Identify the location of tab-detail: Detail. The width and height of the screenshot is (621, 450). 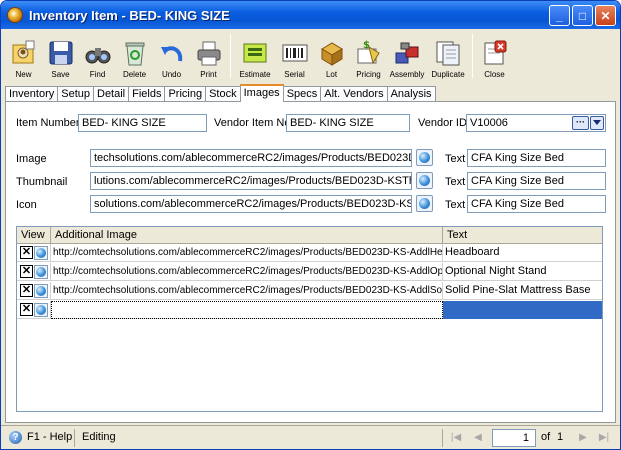
(111, 94).